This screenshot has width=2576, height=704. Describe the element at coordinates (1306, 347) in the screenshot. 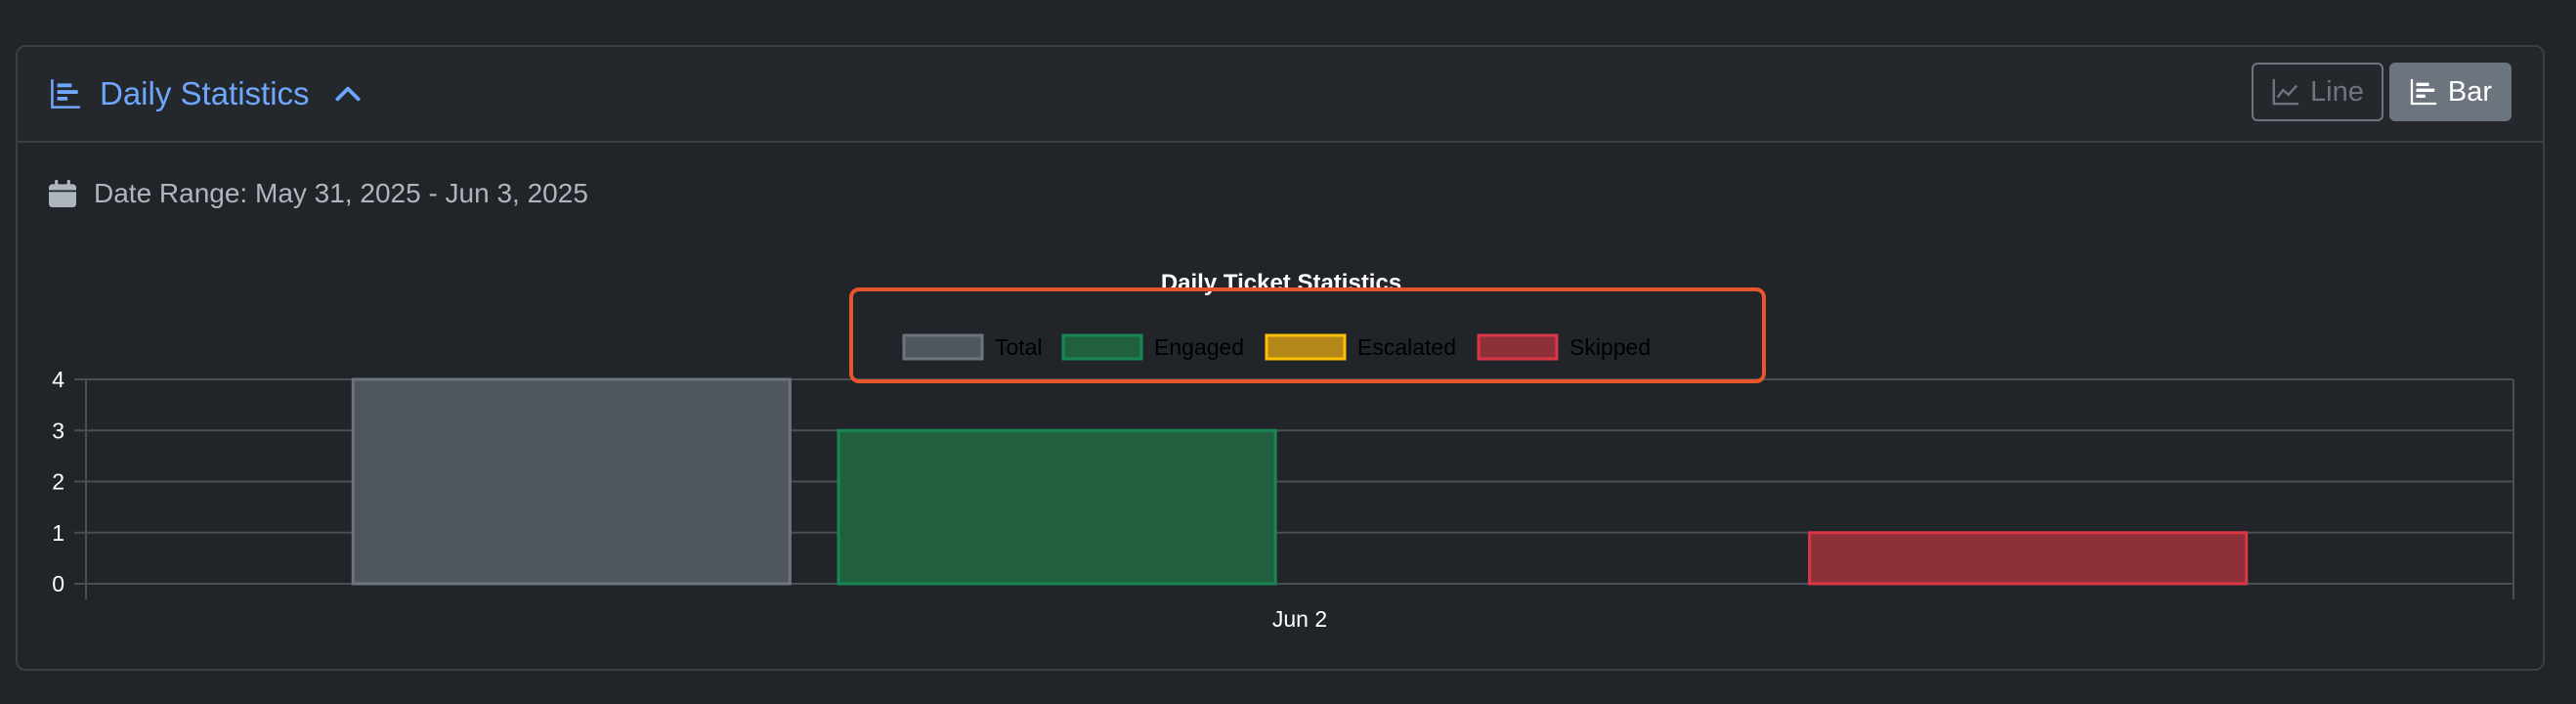

I see `legend-swatch-escalated` at that location.